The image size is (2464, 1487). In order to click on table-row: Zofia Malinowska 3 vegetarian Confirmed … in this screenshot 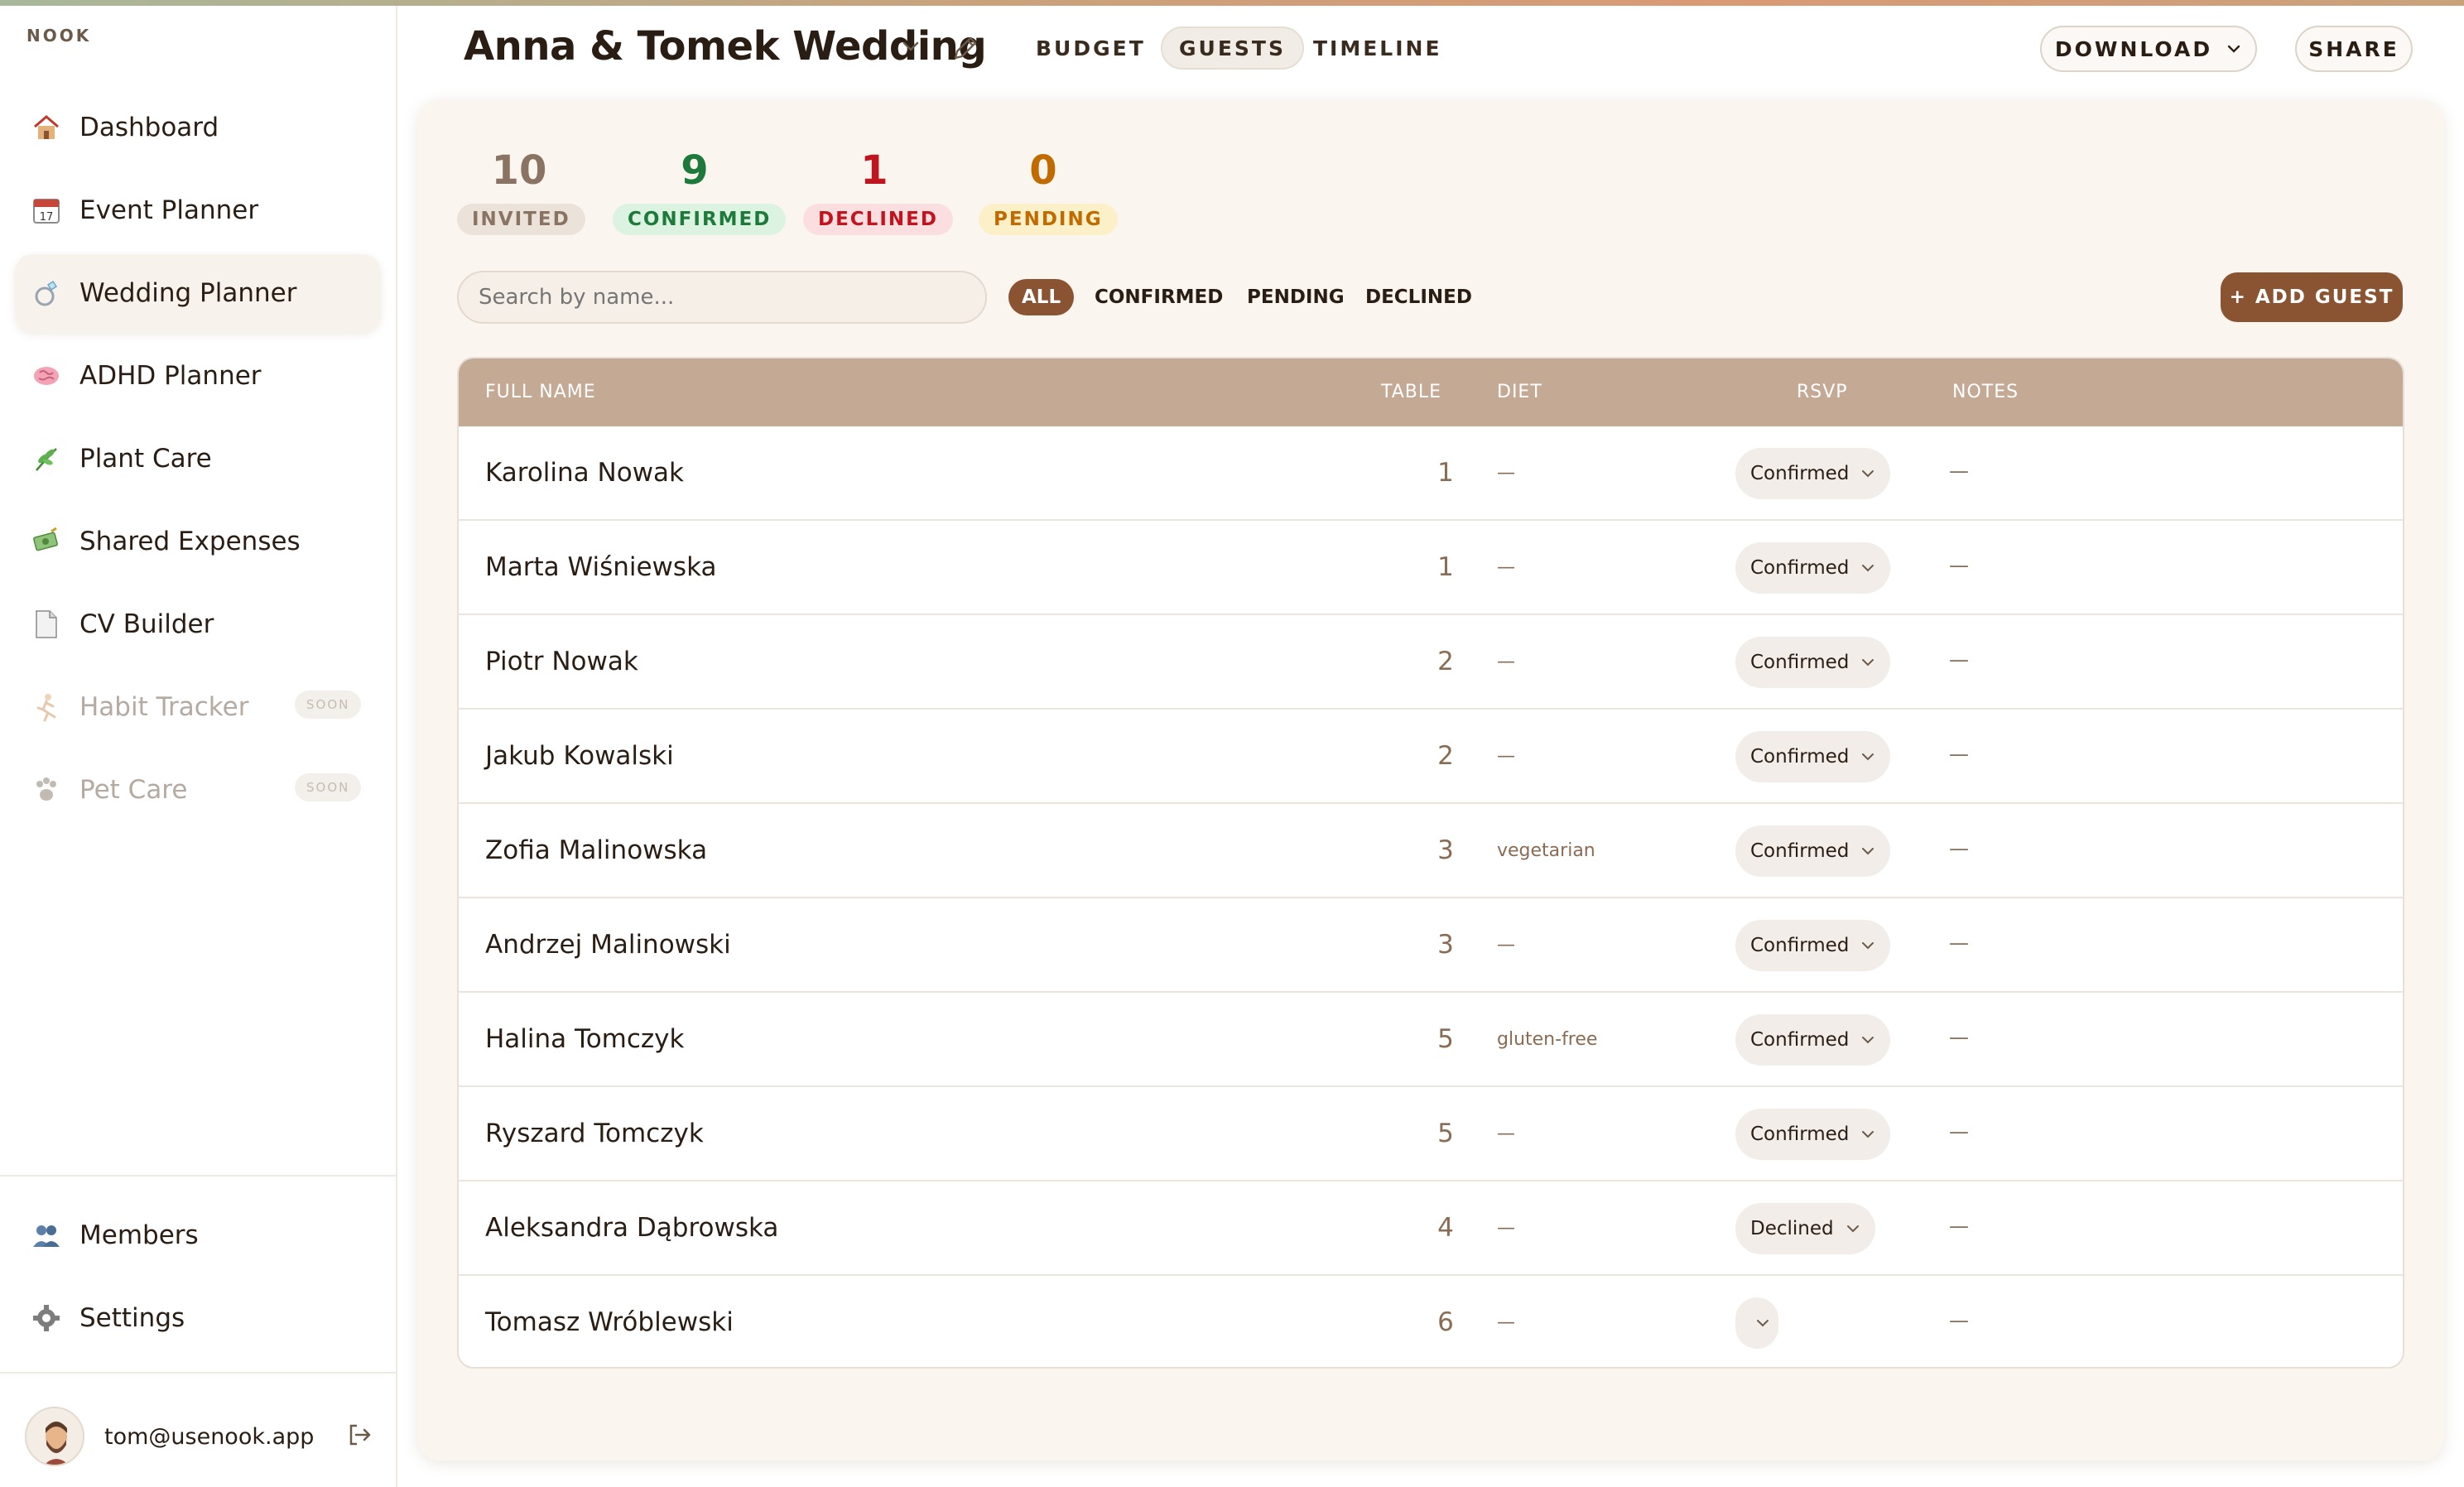, I will do `click(1431, 851)`.